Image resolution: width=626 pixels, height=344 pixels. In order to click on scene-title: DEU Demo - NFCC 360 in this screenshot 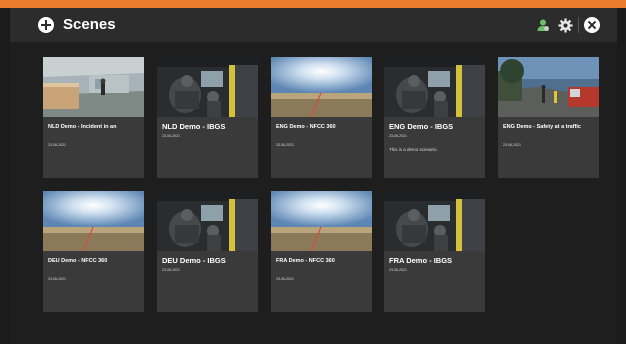, I will do `click(78, 261)`.